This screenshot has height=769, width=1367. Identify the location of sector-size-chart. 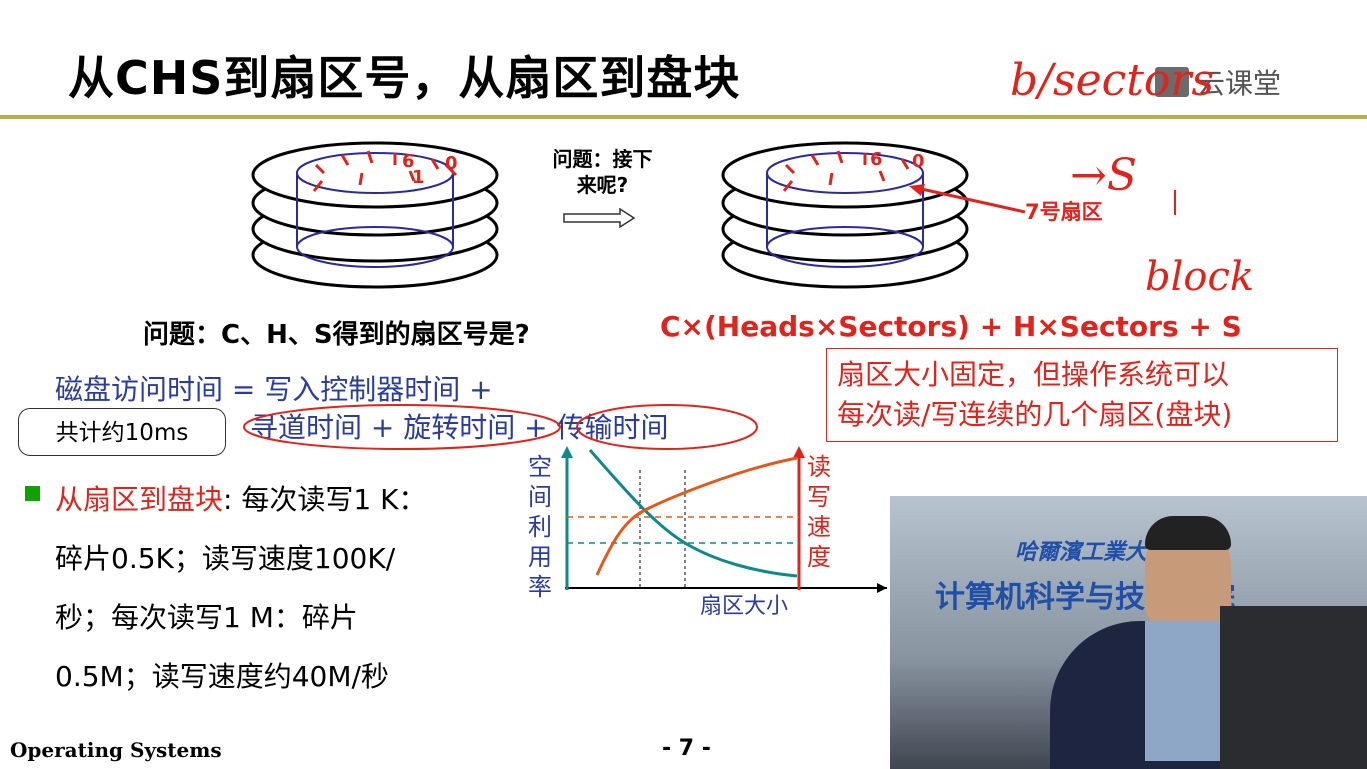
(724, 519).